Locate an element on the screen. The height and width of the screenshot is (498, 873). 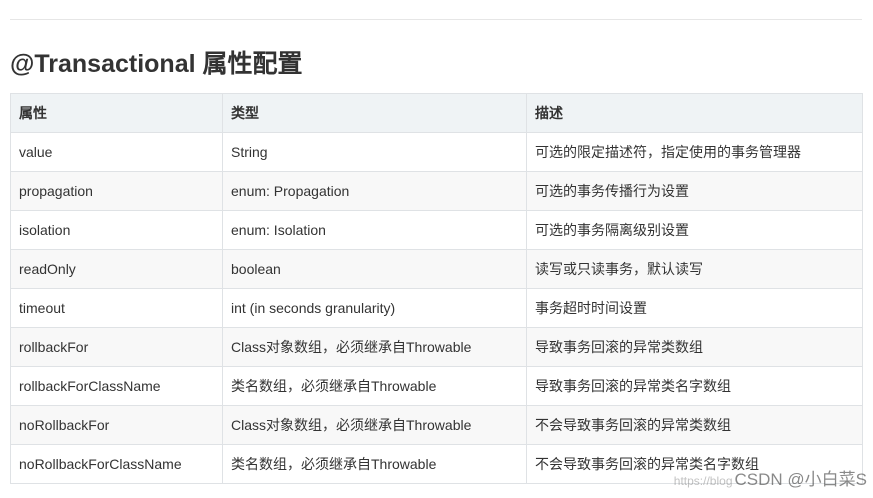
cell-type: boolean is located at coordinates (374, 269).